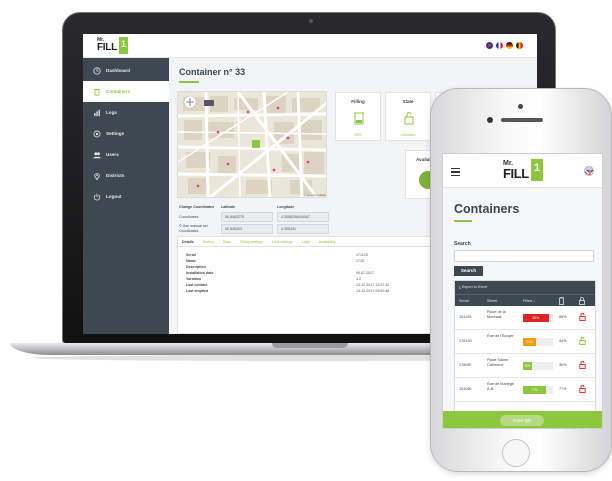 The image size is (612, 481). What do you see at coordinates (516, 453) in the screenshot?
I see `home-button` at bounding box center [516, 453].